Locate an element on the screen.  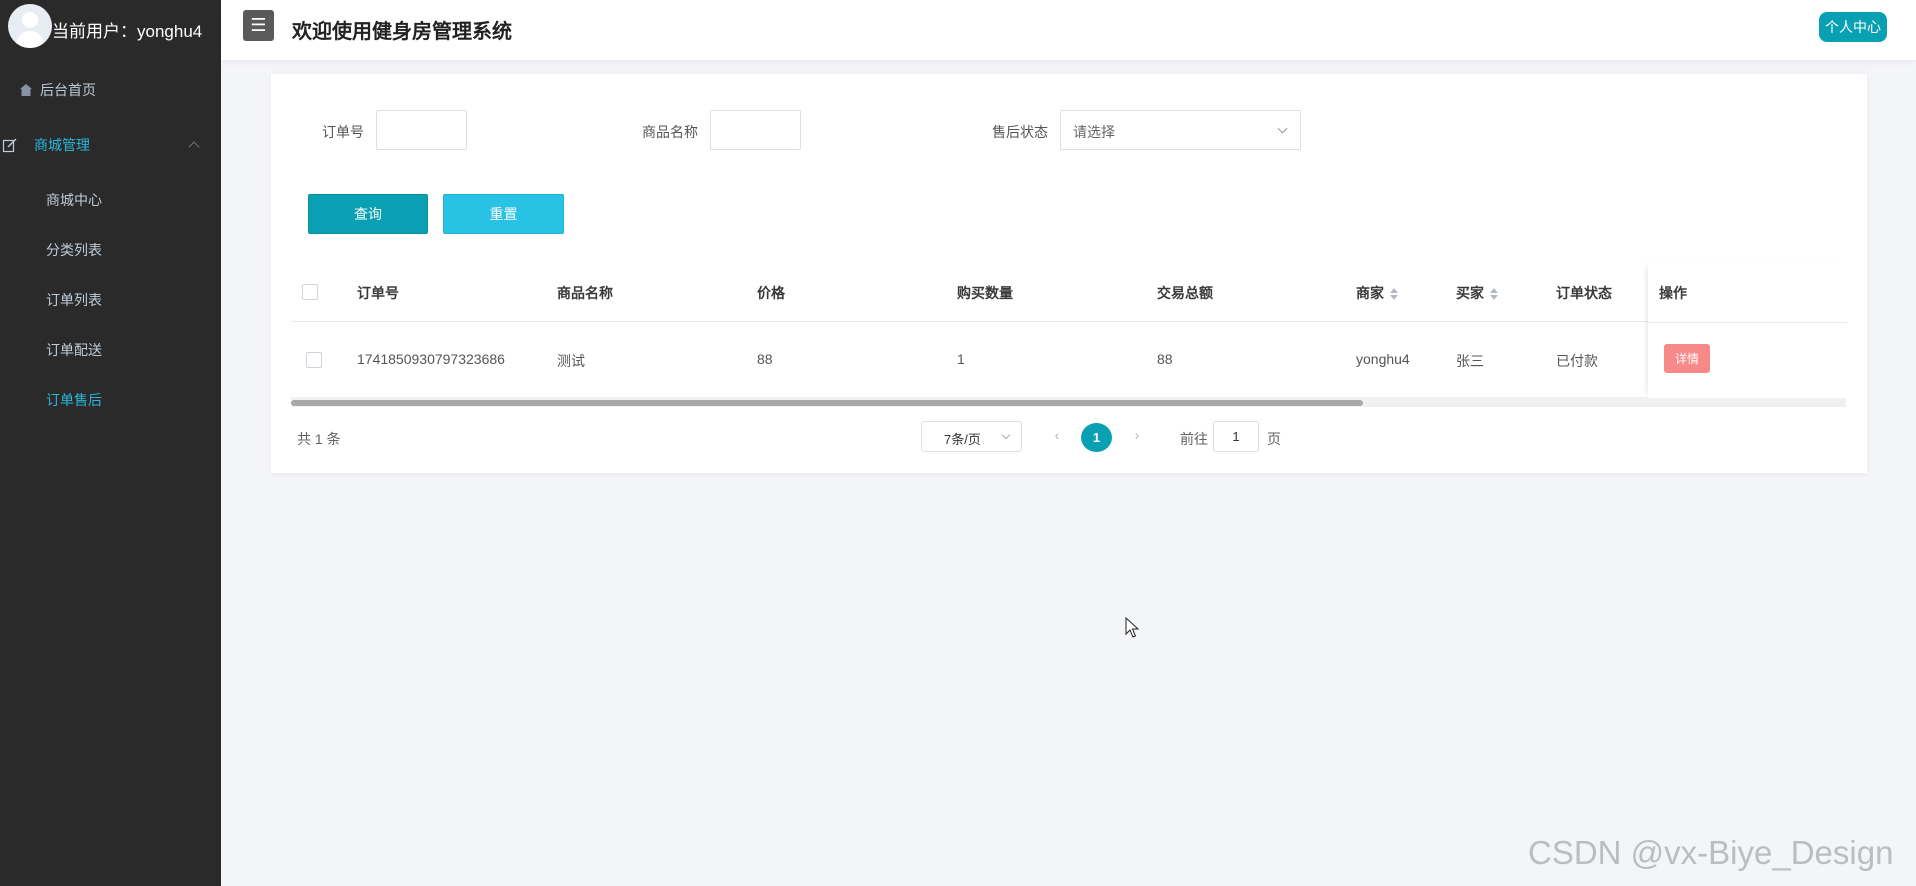
table-header: 订单号 商品名称 价格 购买数量 交易总额 商家 买家 订单状态 is located at coordinates (1068, 292).